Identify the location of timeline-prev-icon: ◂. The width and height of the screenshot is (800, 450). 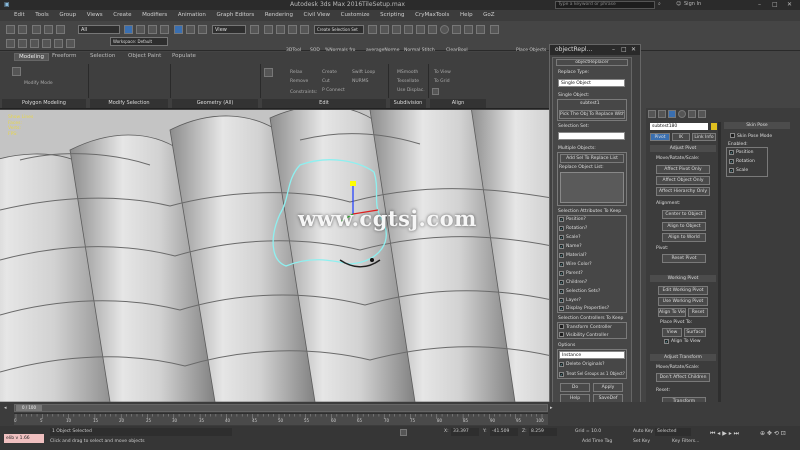
(5, 408).